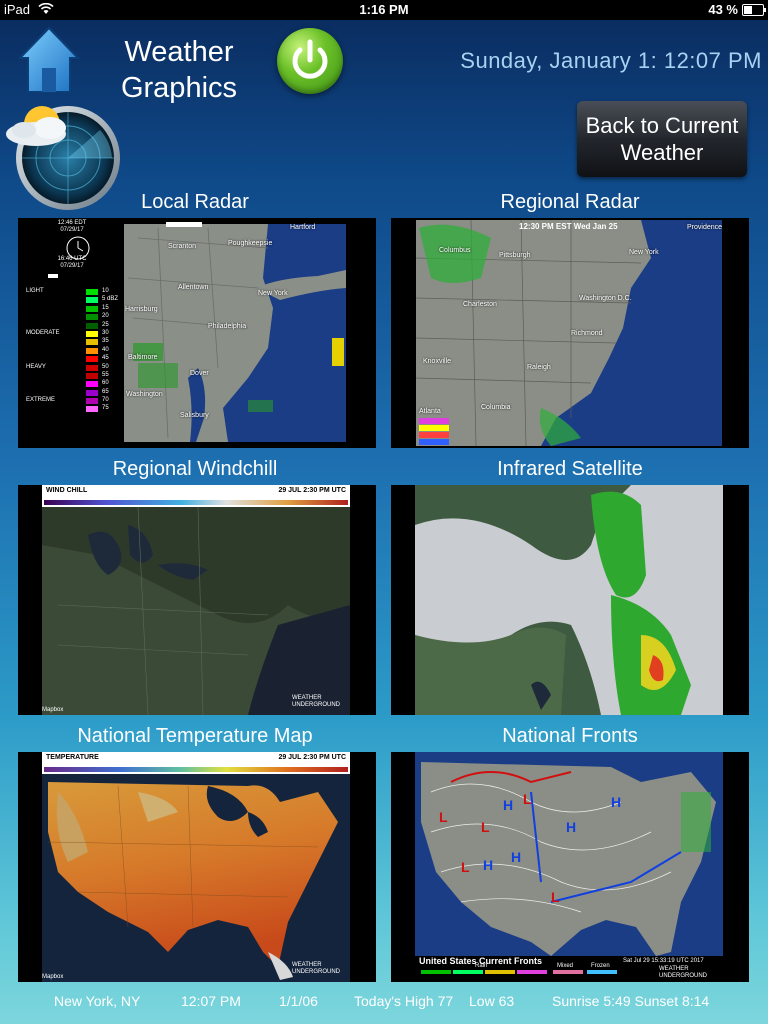 Image resolution: width=768 pixels, height=1024 pixels. What do you see at coordinates (496, 407) in the screenshot?
I see `city-label: Columbia` at bounding box center [496, 407].